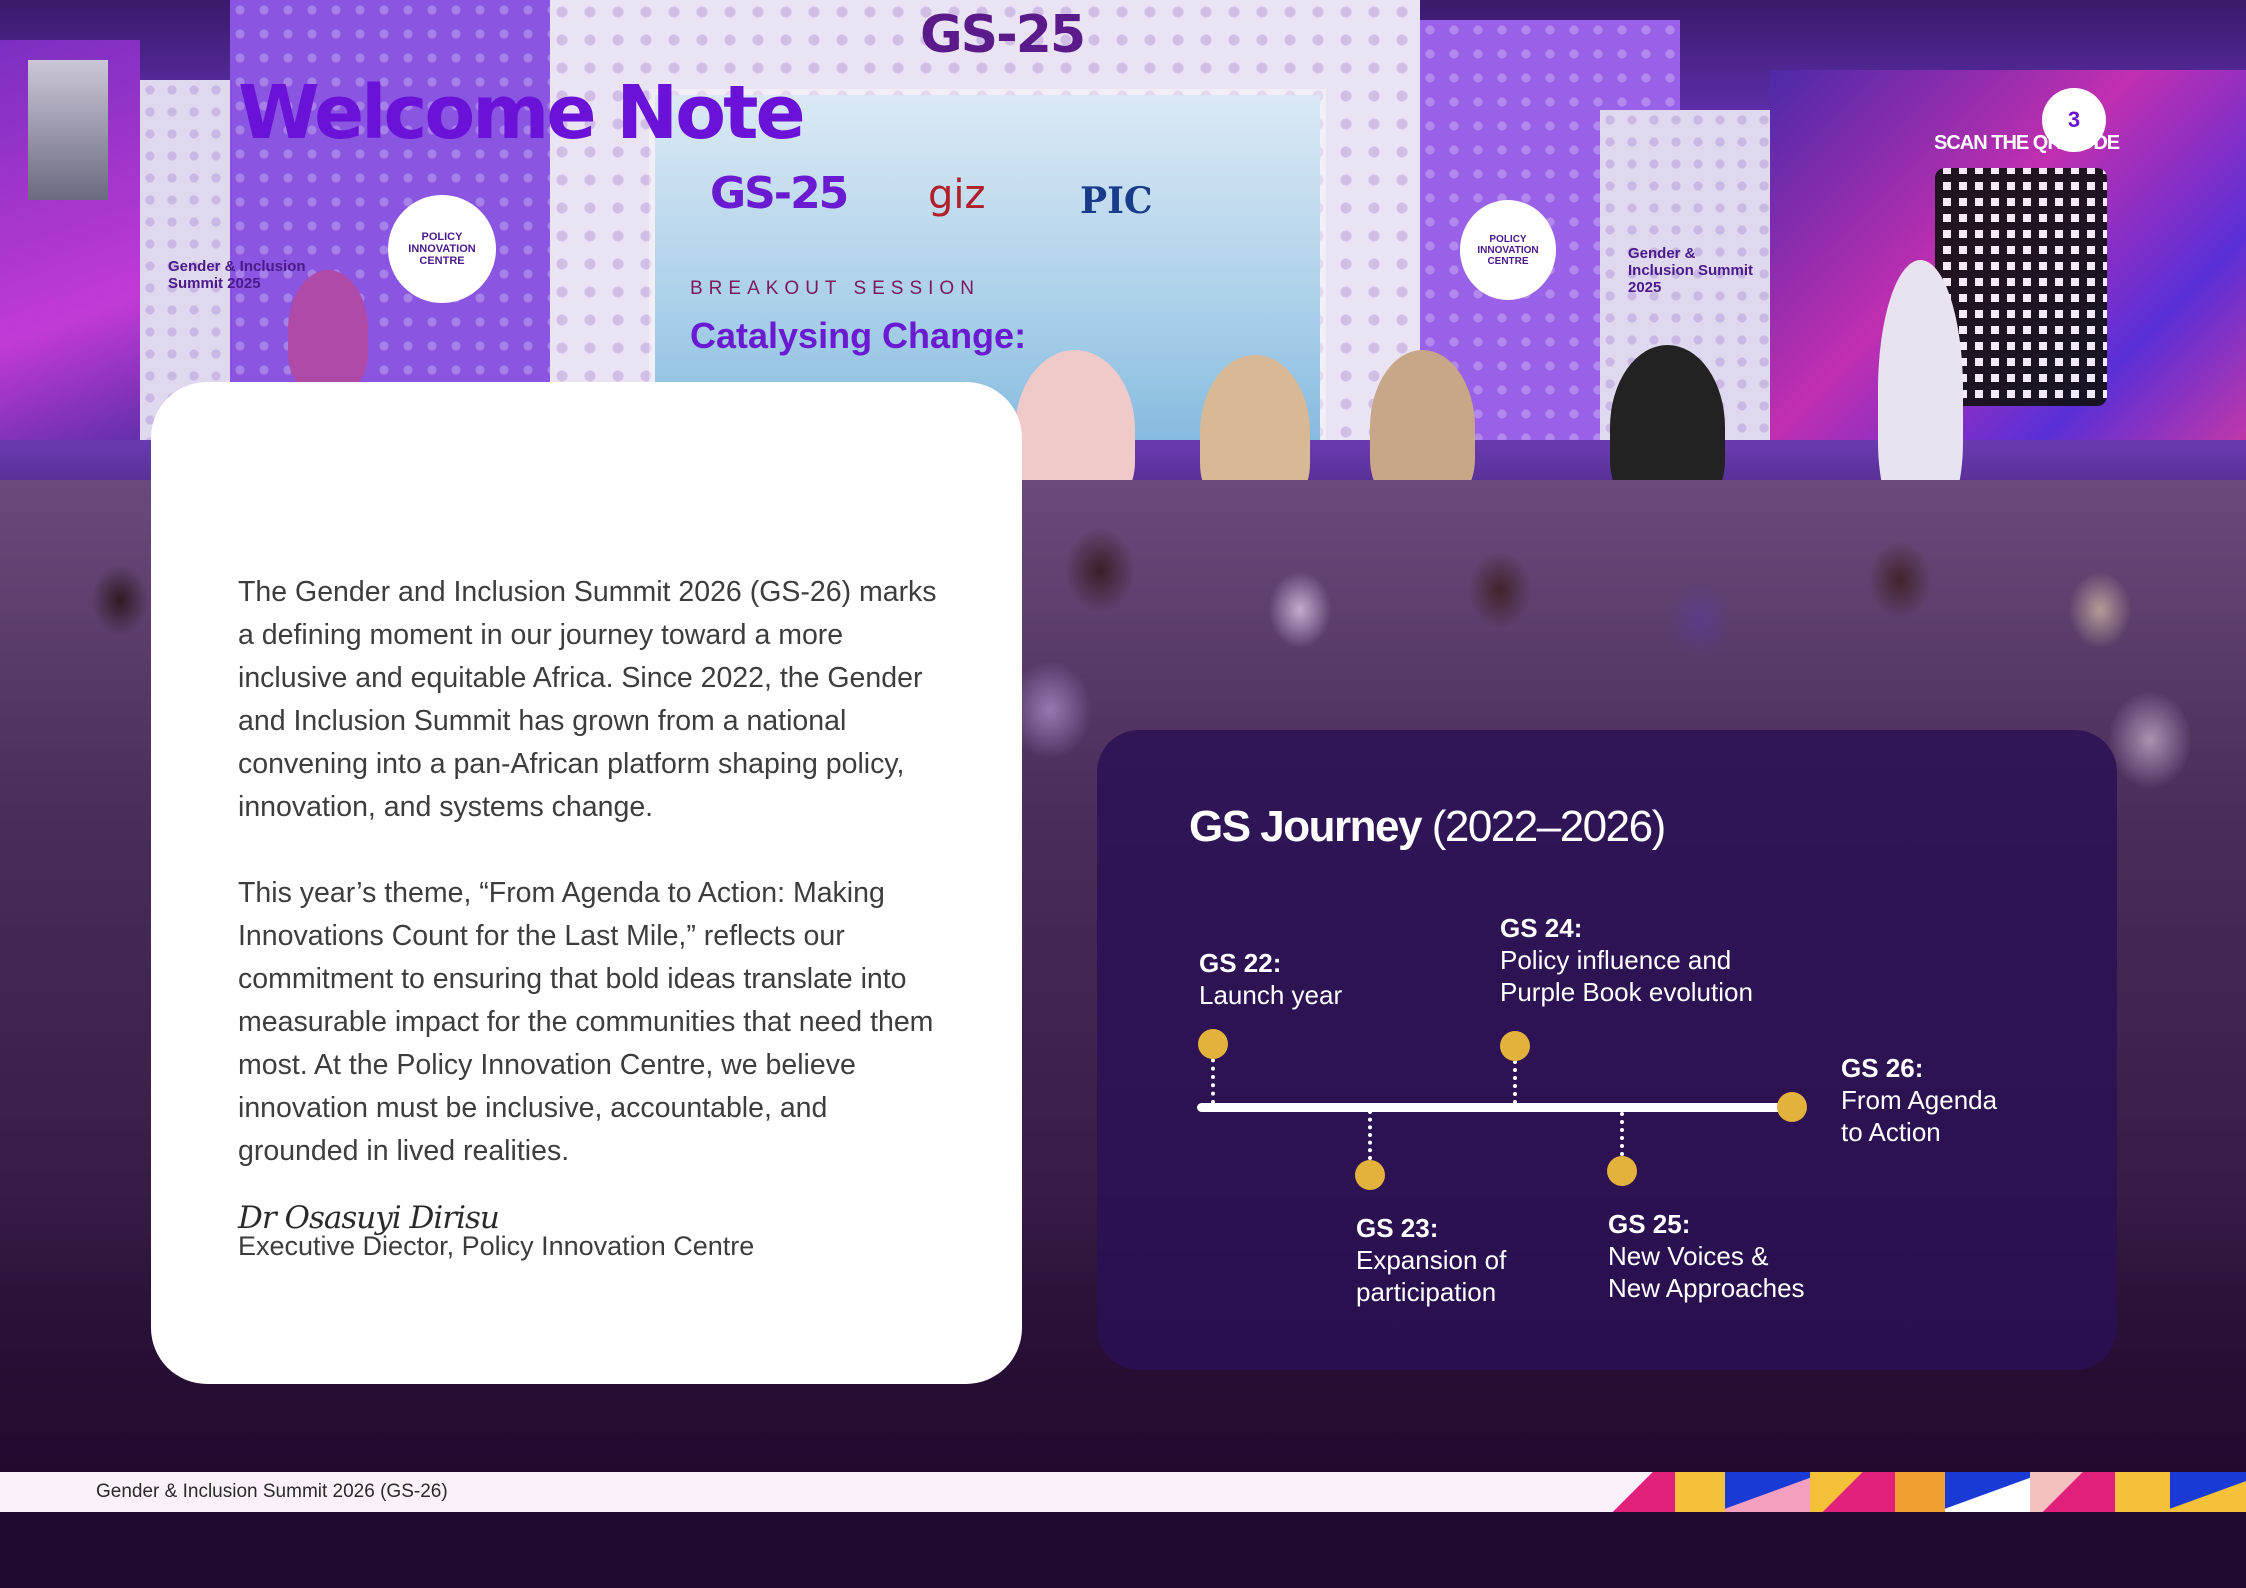  I want to click on milestone-gs26-text-1: From Agenda, so click(1919, 1100).